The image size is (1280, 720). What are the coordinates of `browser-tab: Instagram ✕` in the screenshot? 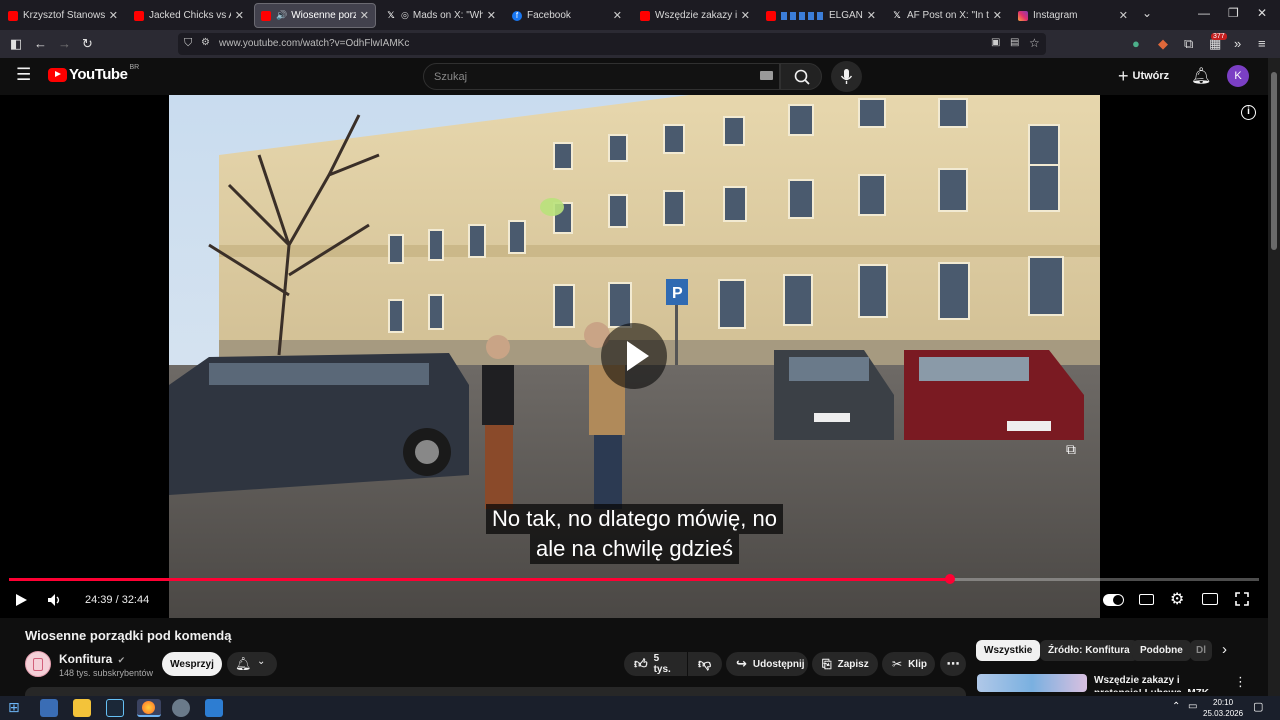 It's located at (1073, 15).